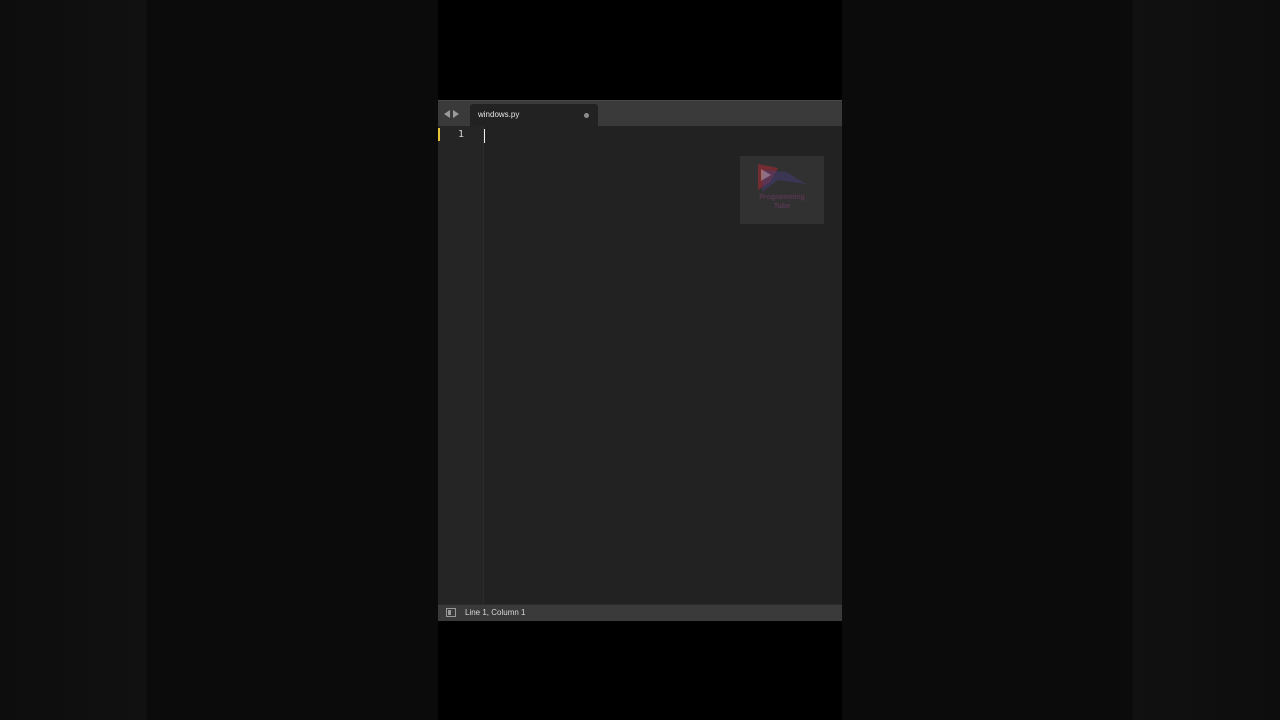 Image resolution: width=1280 pixels, height=720 pixels. What do you see at coordinates (782, 202) in the screenshot?
I see `watermark-text: Programming Tube` at bounding box center [782, 202].